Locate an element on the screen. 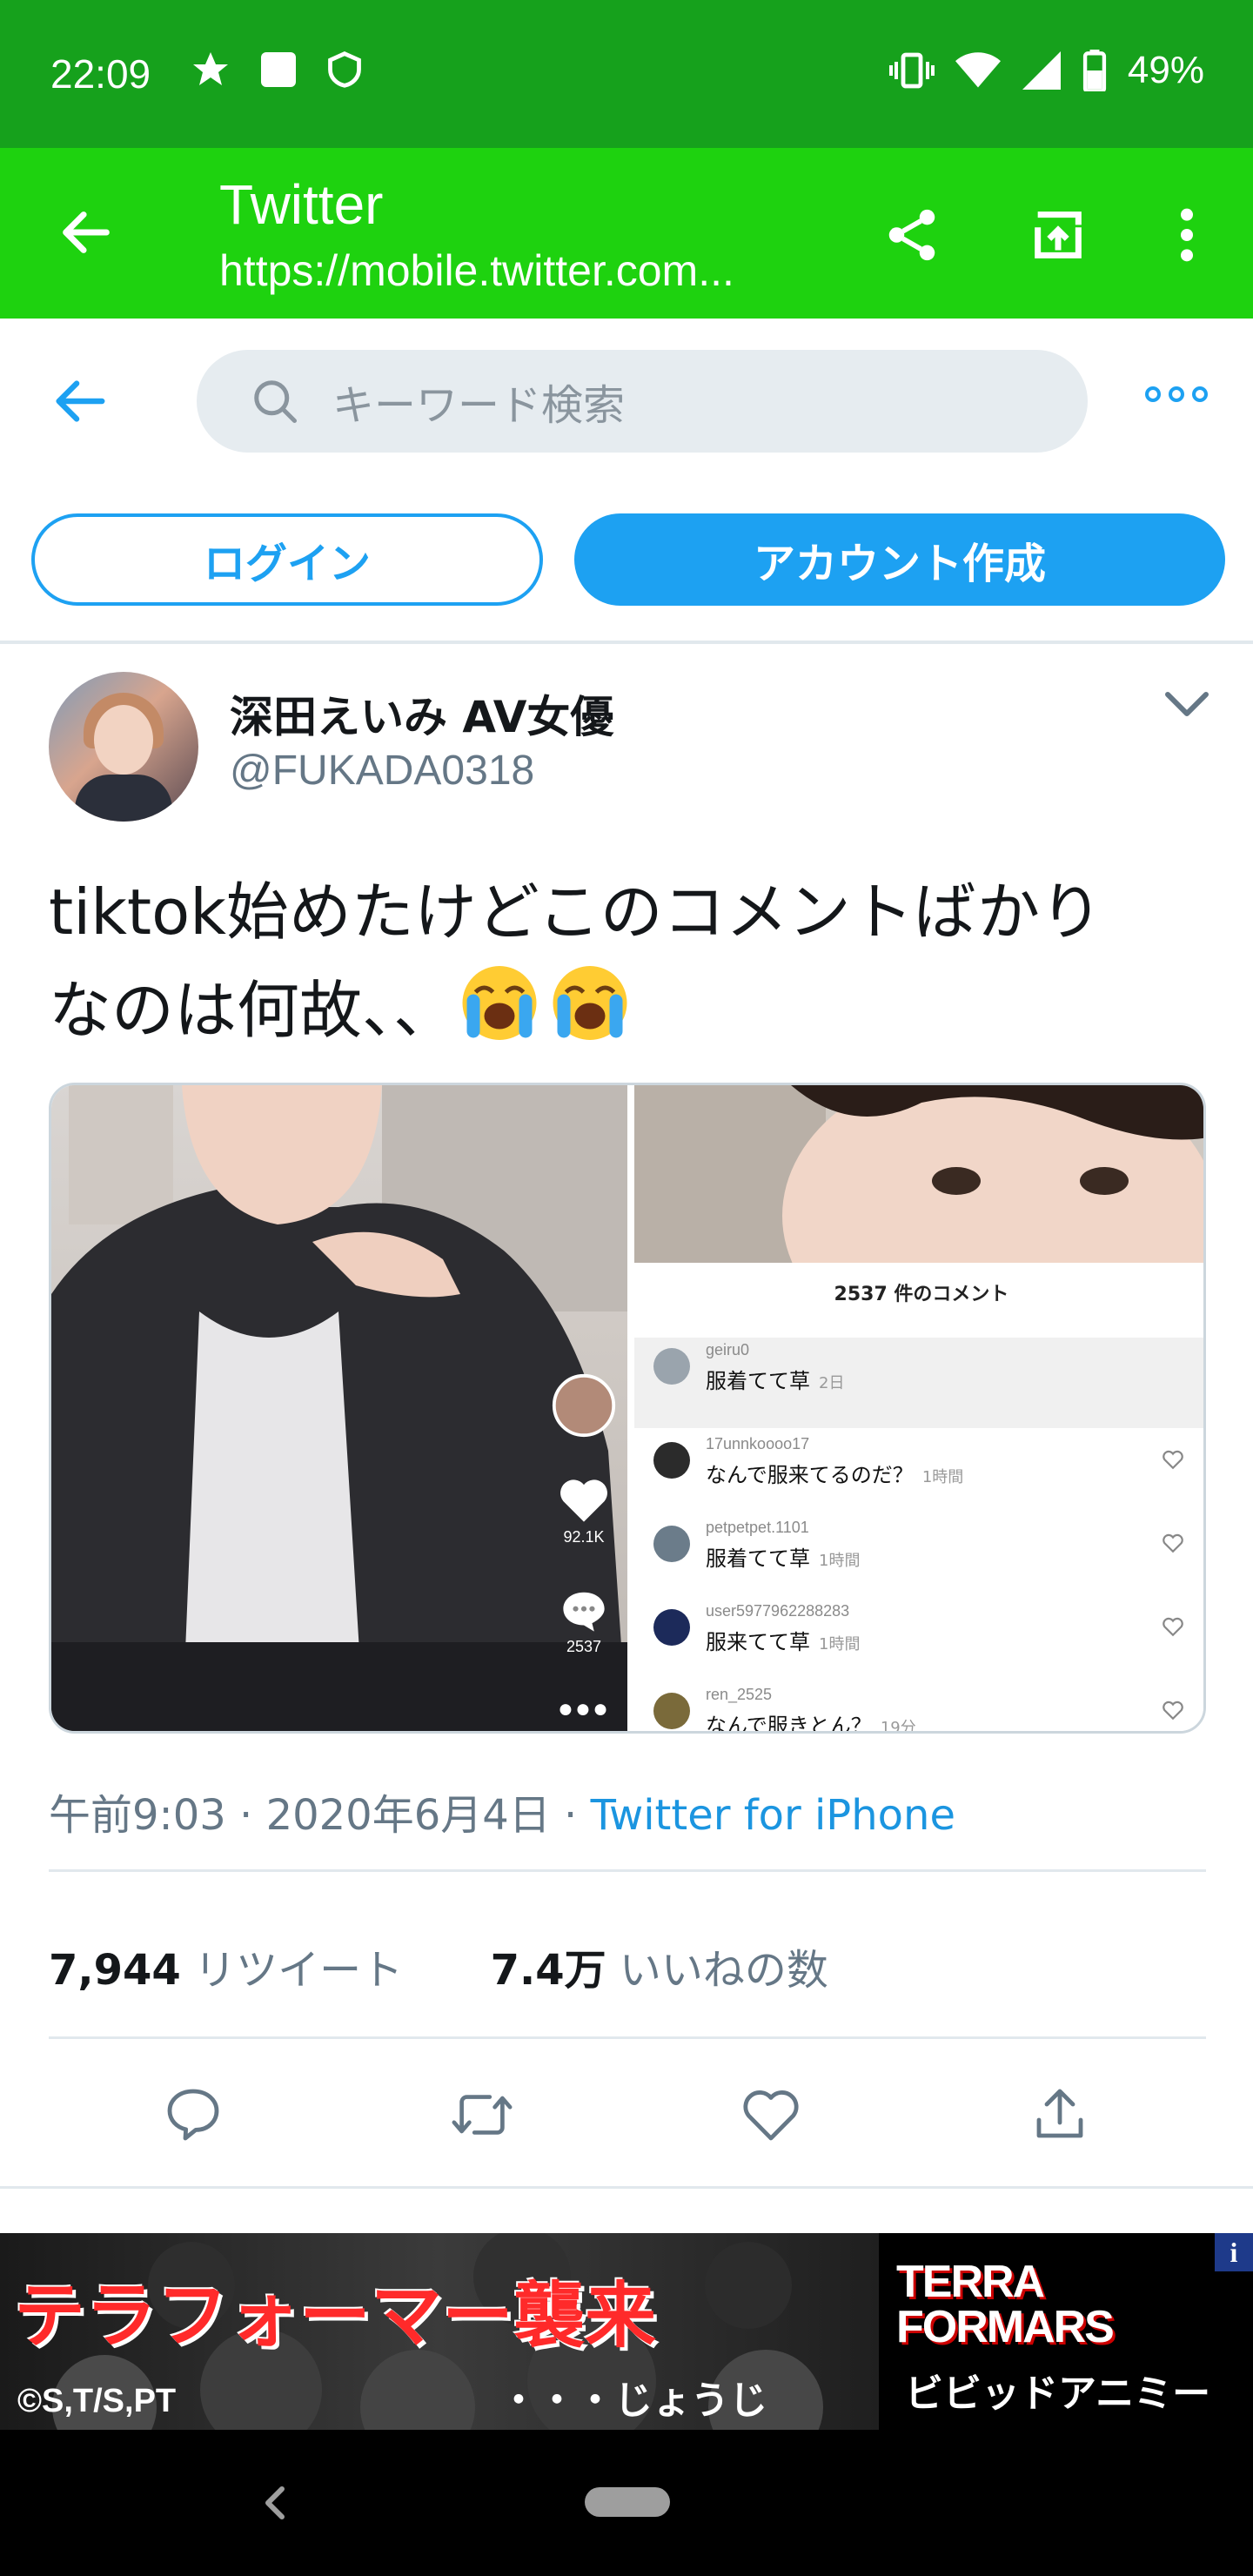 The image size is (1253, 2576). avatar is located at coordinates (124, 747).